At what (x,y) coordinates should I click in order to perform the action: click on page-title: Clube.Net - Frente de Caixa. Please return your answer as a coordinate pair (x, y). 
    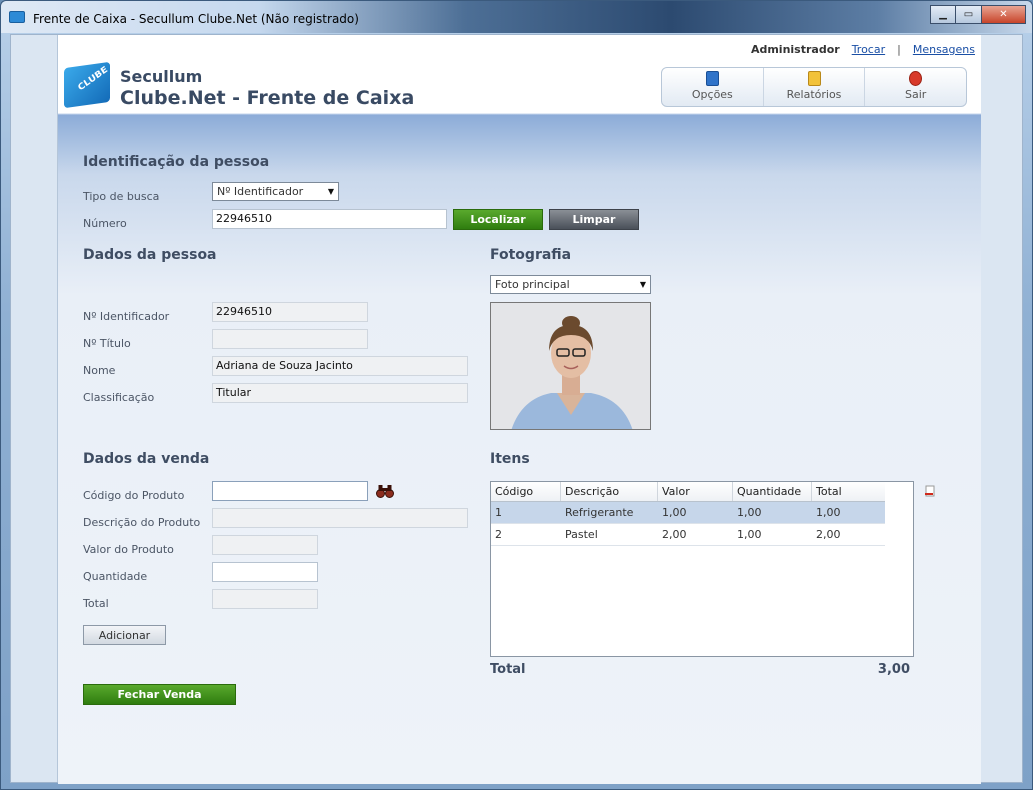
    Looking at the image, I should click on (267, 98).